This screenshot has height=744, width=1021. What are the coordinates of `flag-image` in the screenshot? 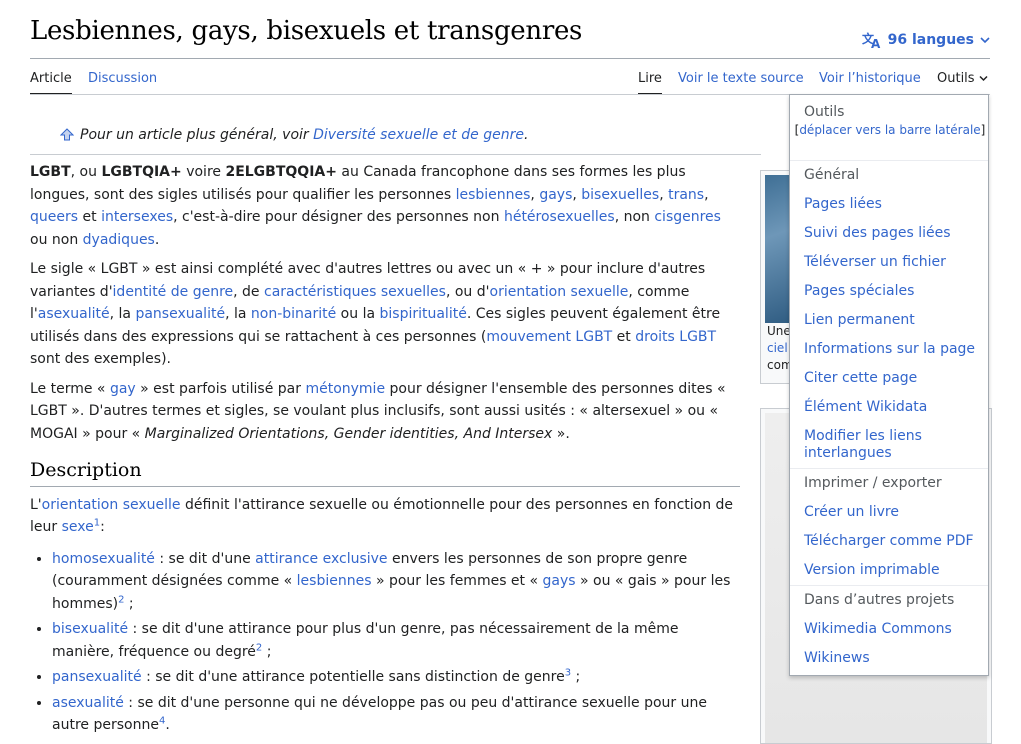 It's located at (778, 249).